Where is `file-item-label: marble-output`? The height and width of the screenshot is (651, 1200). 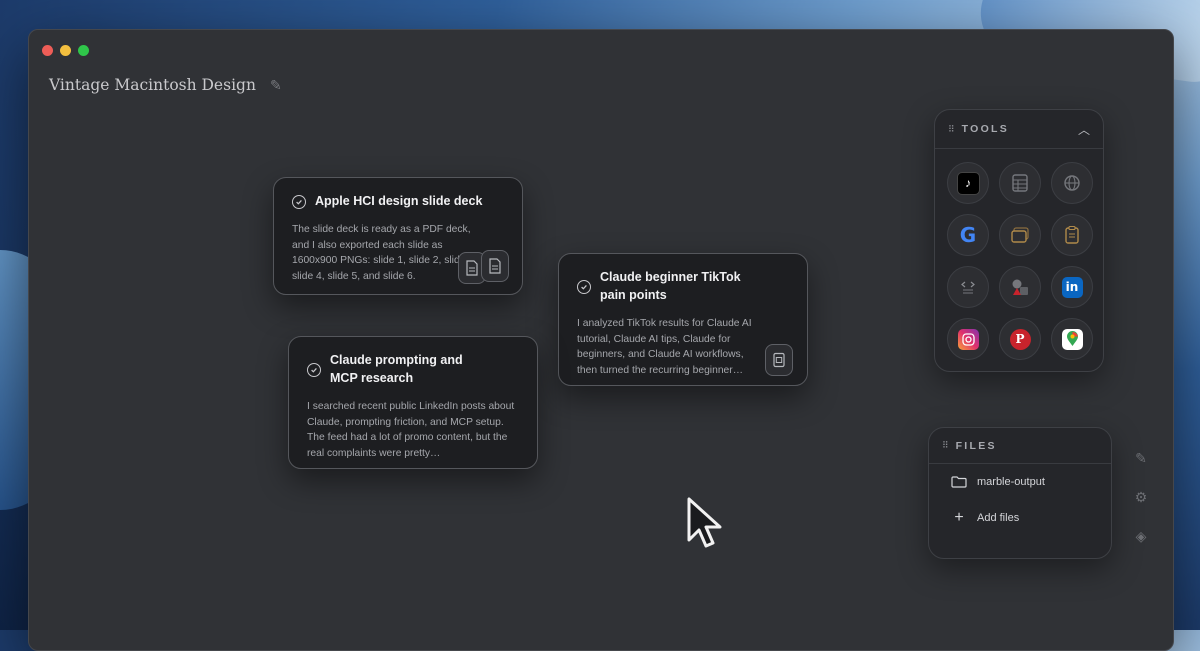
file-item-label: marble-output is located at coordinates (1011, 482).